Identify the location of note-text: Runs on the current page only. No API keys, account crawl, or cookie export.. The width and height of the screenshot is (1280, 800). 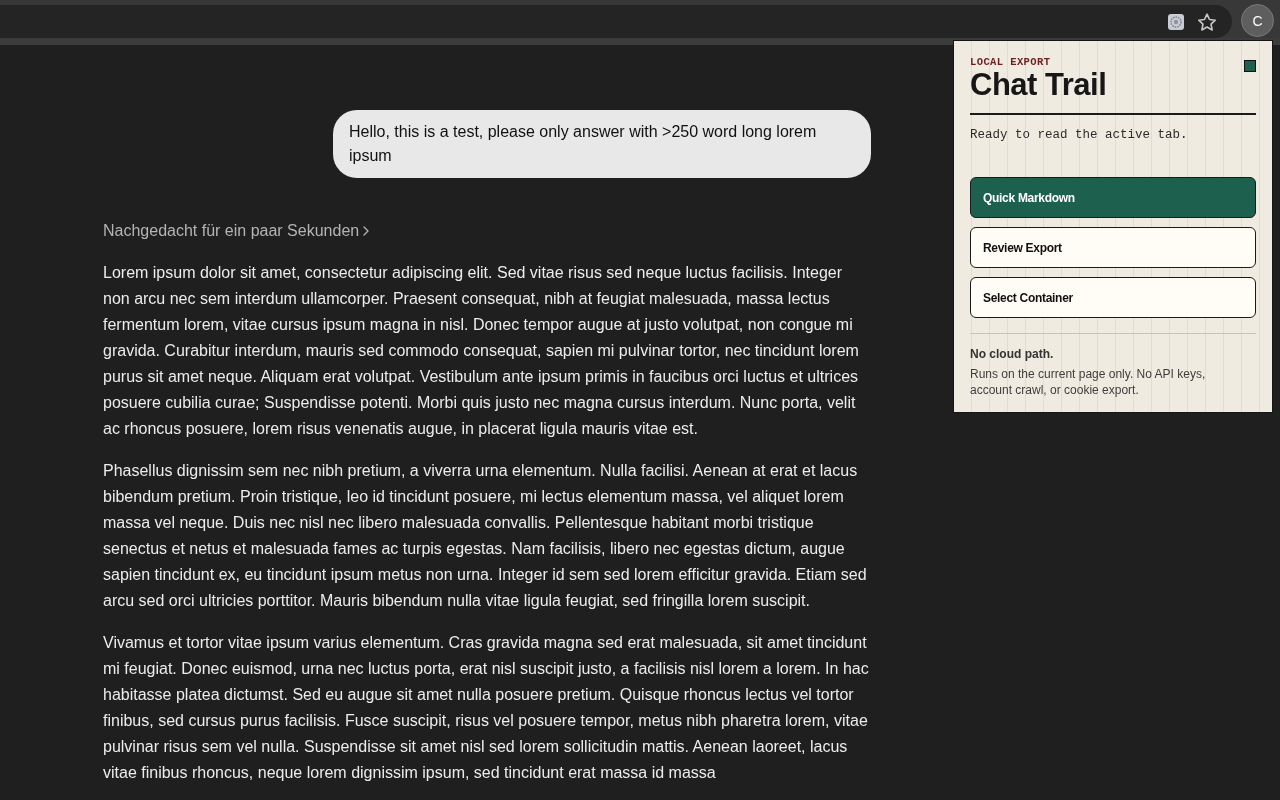
(1088, 382).